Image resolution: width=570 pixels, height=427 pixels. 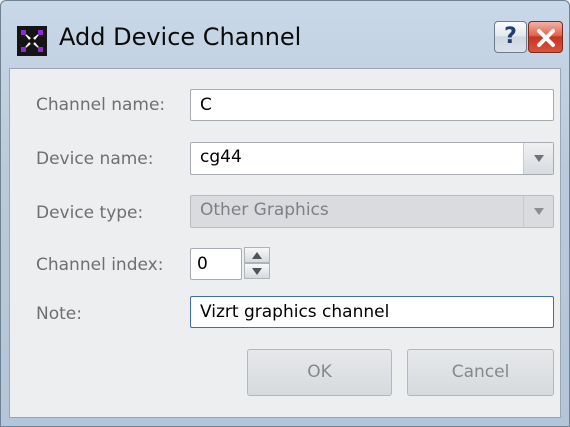 What do you see at coordinates (372, 105) in the screenshot?
I see `channel-name-input: C` at bounding box center [372, 105].